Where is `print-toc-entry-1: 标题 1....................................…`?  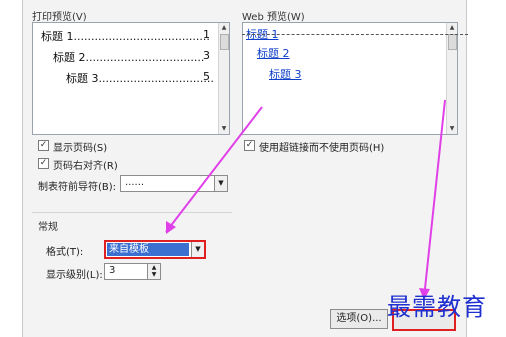
print-toc-entry-1: 标题 1....................................… is located at coordinates (125, 36).